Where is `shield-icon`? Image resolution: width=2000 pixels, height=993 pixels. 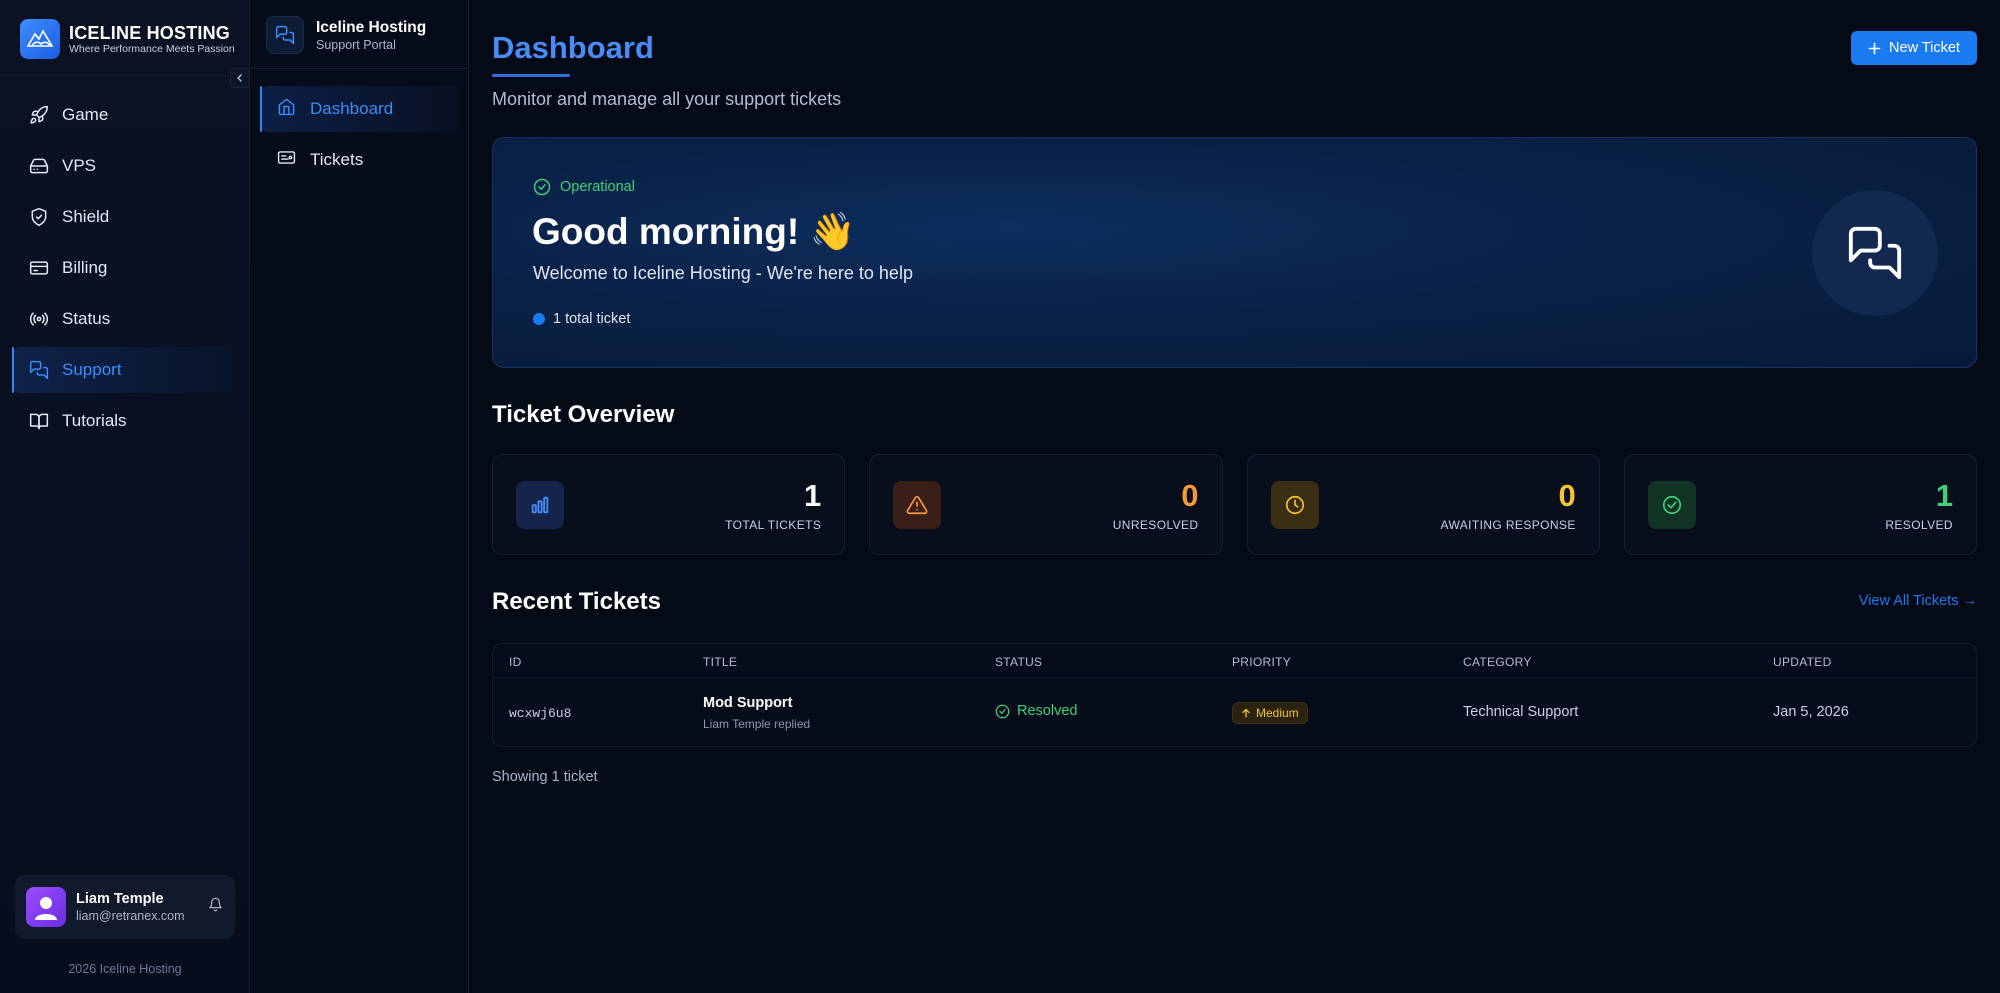
shield-icon is located at coordinates (39, 217).